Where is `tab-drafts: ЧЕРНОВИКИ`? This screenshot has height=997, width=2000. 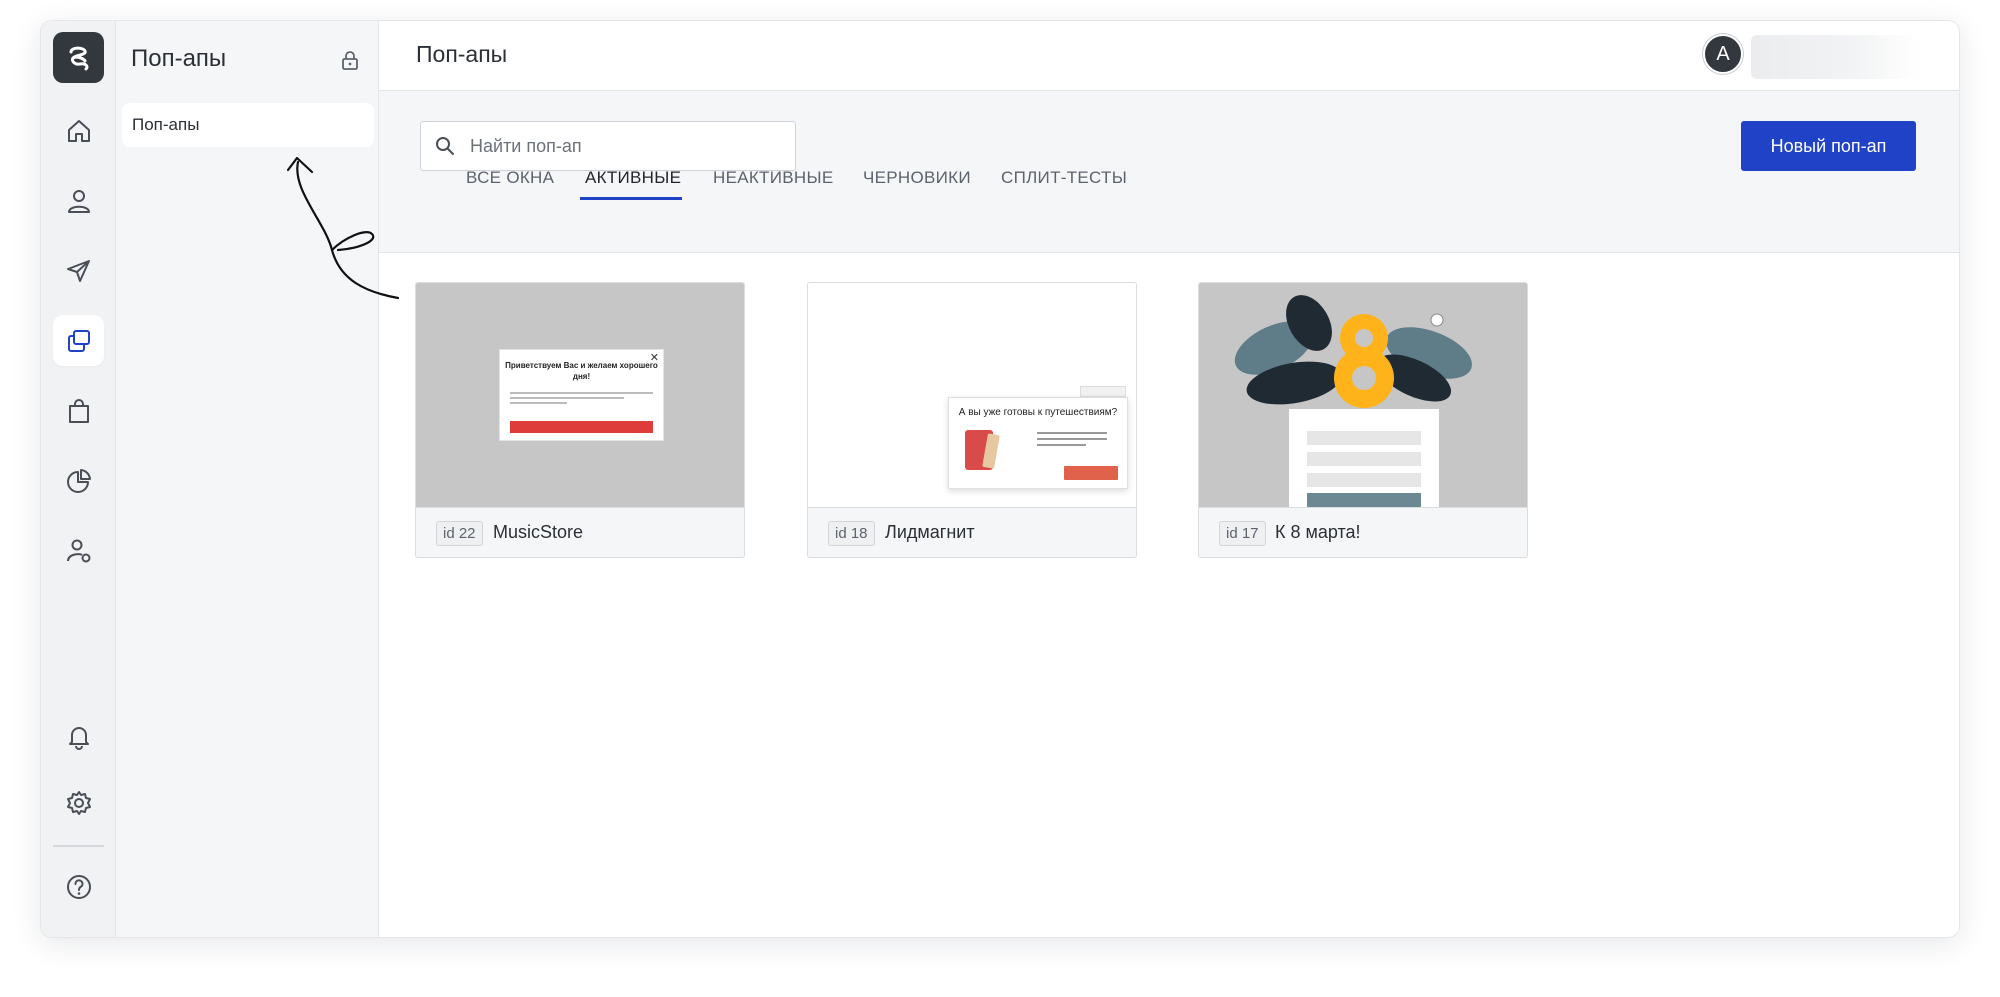
tab-drafts: ЧЕРНОВИКИ is located at coordinates (917, 178).